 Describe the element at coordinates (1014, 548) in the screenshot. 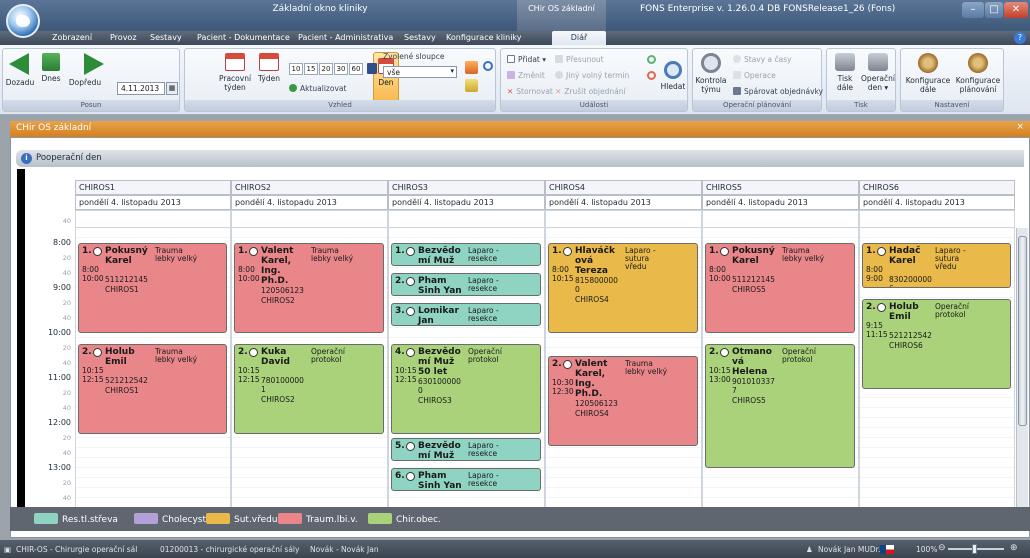

I see `zoom-in-icon: ⊕` at that location.